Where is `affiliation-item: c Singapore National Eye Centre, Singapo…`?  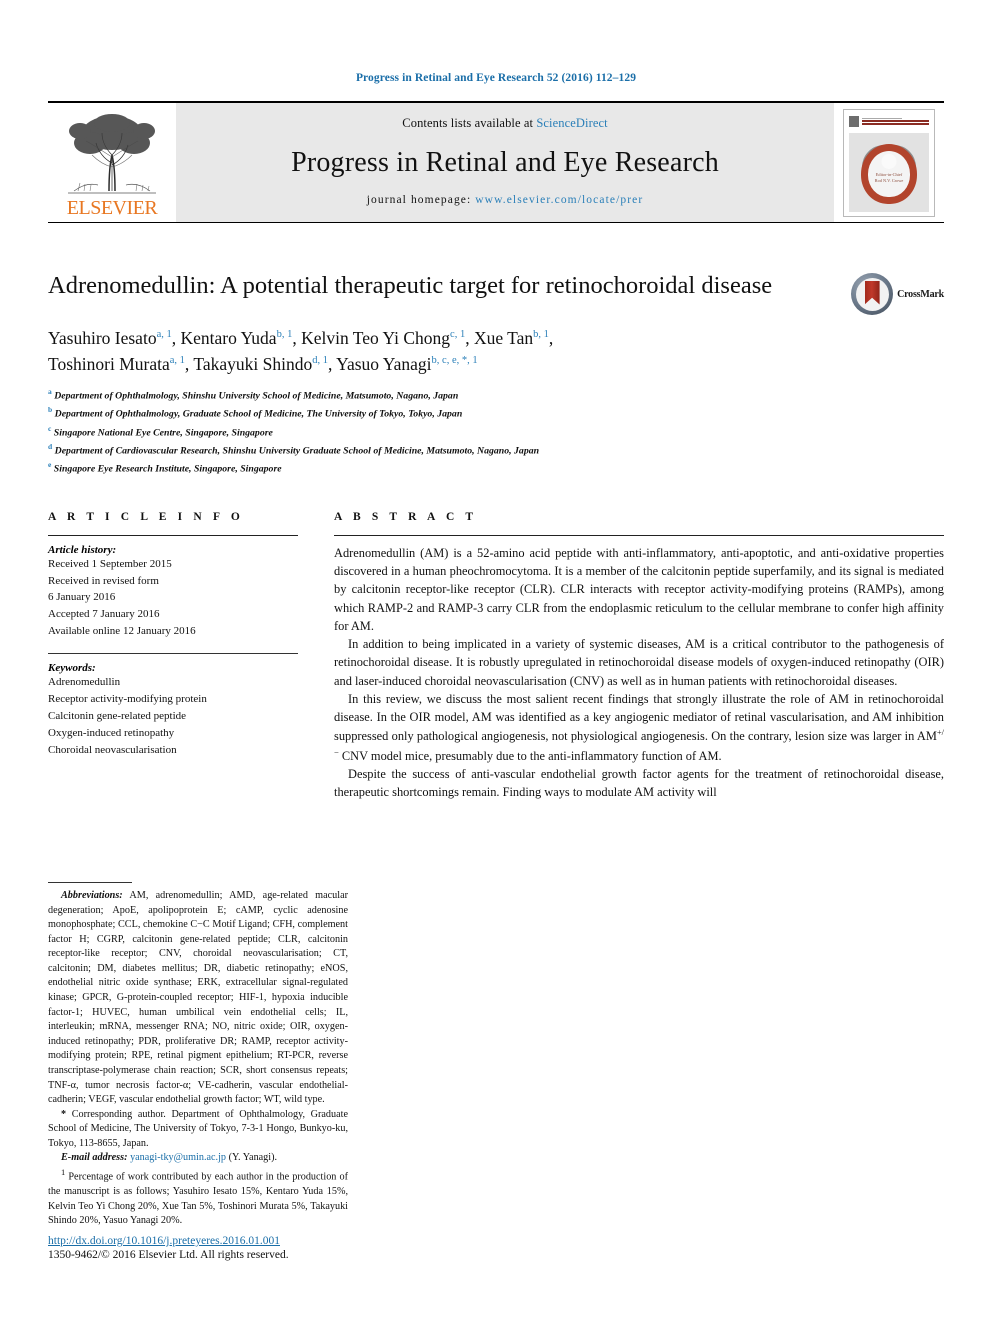 affiliation-item: c Singapore National Eye Centre, Singapo… is located at coordinates (428, 432).